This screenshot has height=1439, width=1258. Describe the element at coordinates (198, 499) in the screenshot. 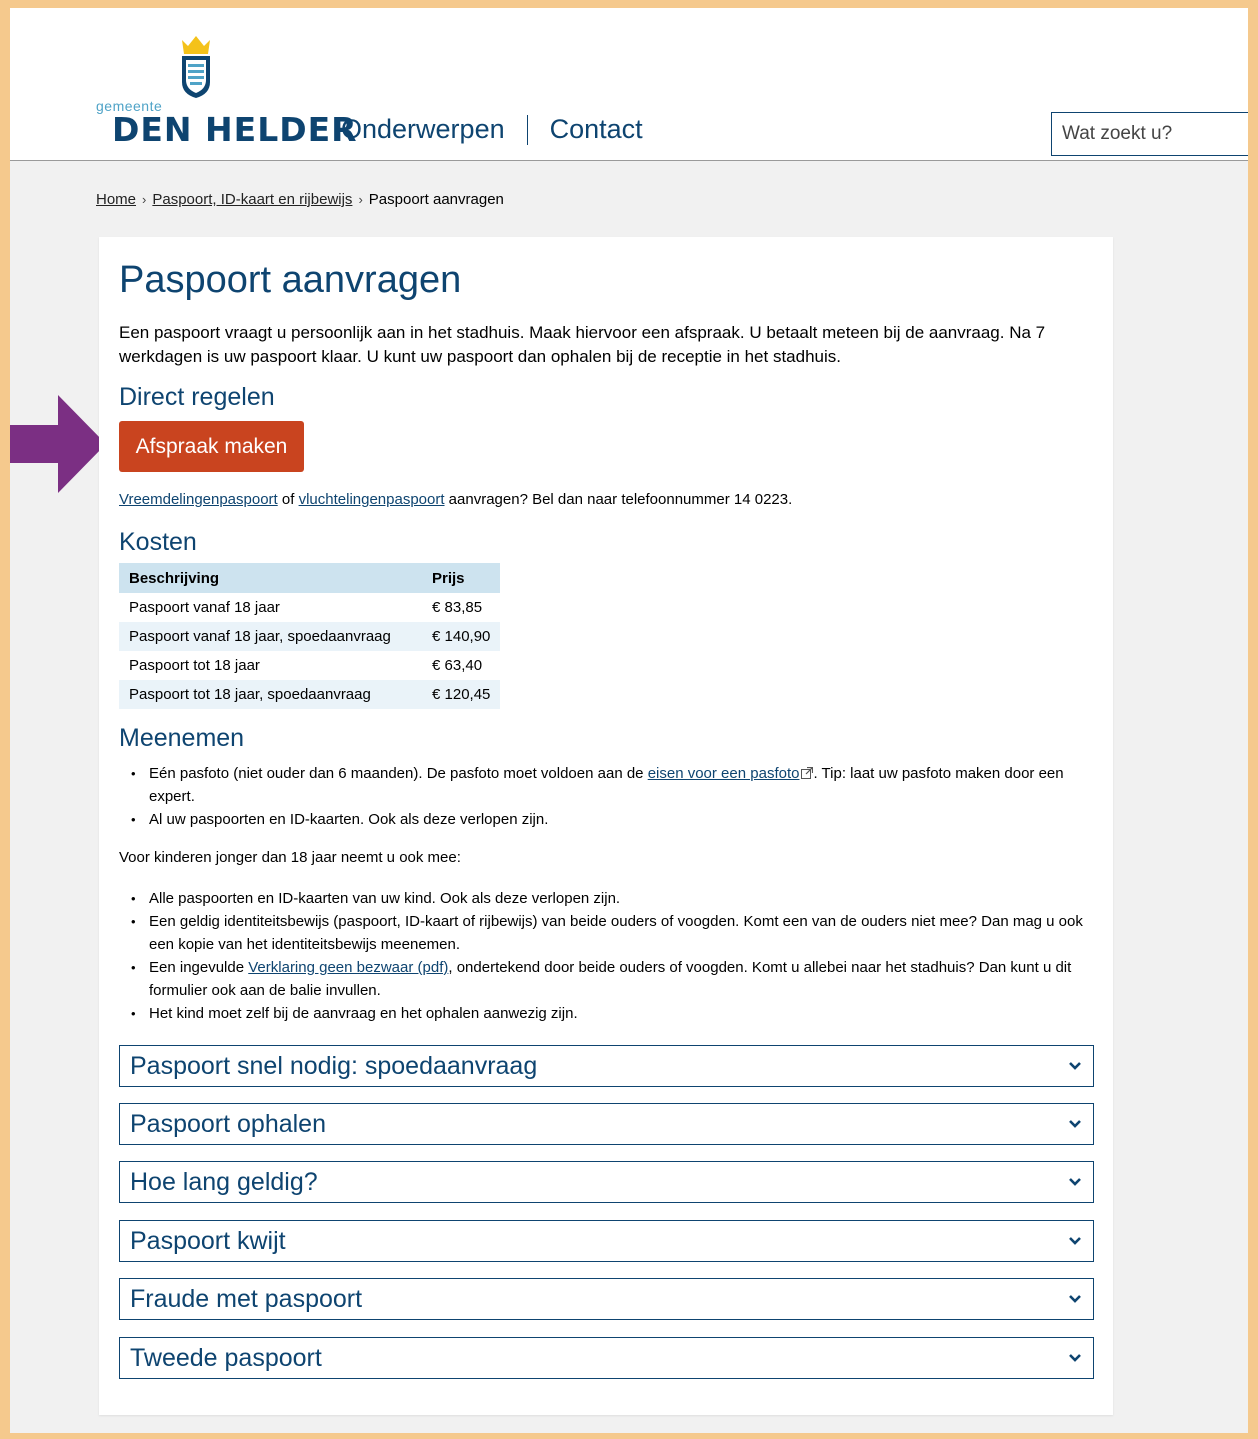

I see `vreemdelingenpaspoort-link: Vreemdelingenpaspoort` at that location.